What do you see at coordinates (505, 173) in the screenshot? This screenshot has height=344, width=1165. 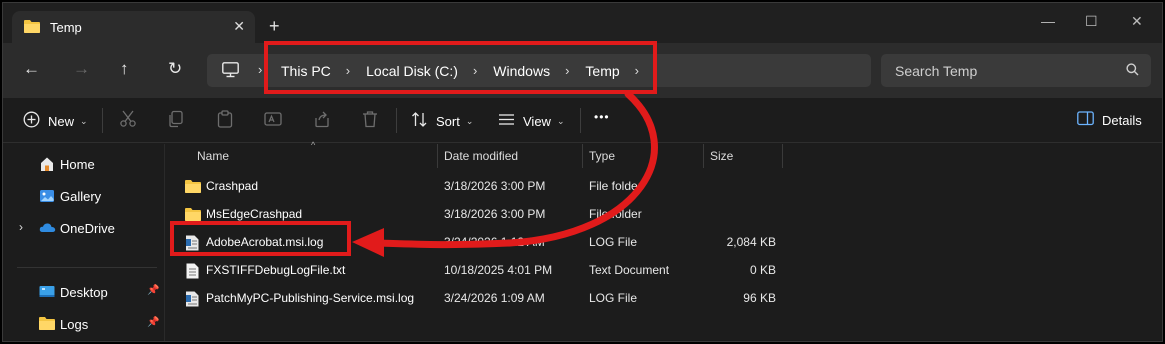 I see `annotation-arrow` at bounding box center [505, 173].